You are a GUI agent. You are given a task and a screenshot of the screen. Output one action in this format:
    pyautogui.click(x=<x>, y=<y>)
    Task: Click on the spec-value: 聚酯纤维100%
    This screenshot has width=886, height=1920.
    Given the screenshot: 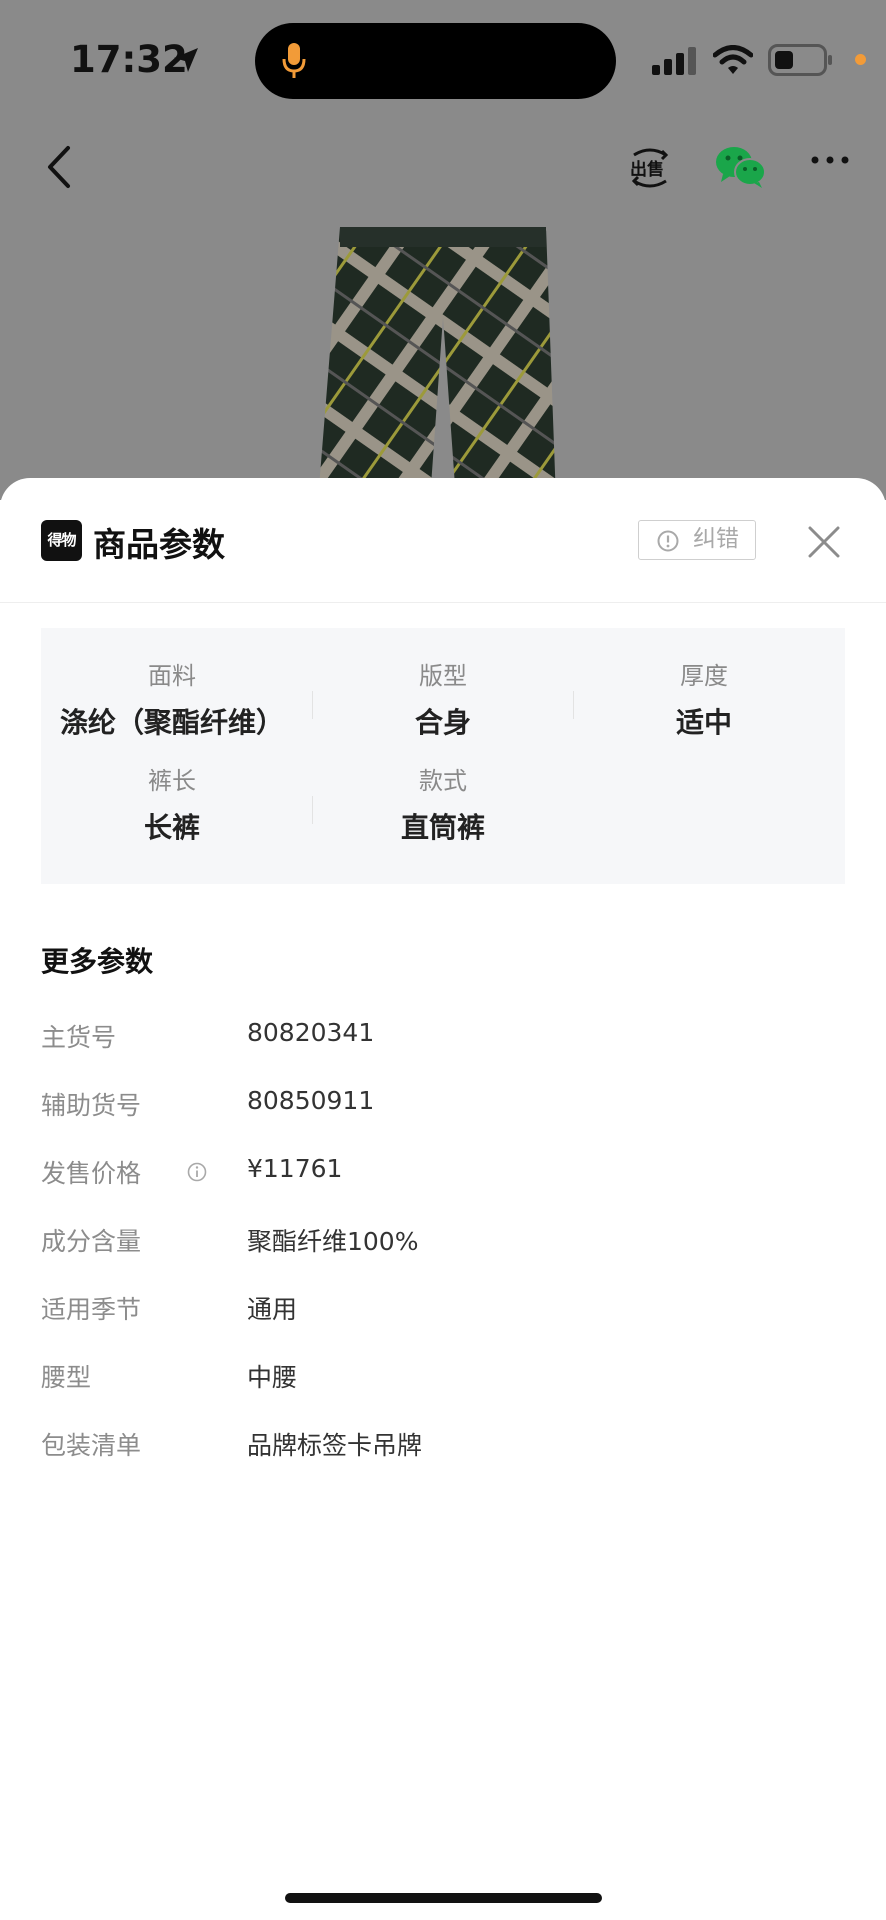 What is the action you would take?
    pyautogui.click(x=333, y=1241)
    